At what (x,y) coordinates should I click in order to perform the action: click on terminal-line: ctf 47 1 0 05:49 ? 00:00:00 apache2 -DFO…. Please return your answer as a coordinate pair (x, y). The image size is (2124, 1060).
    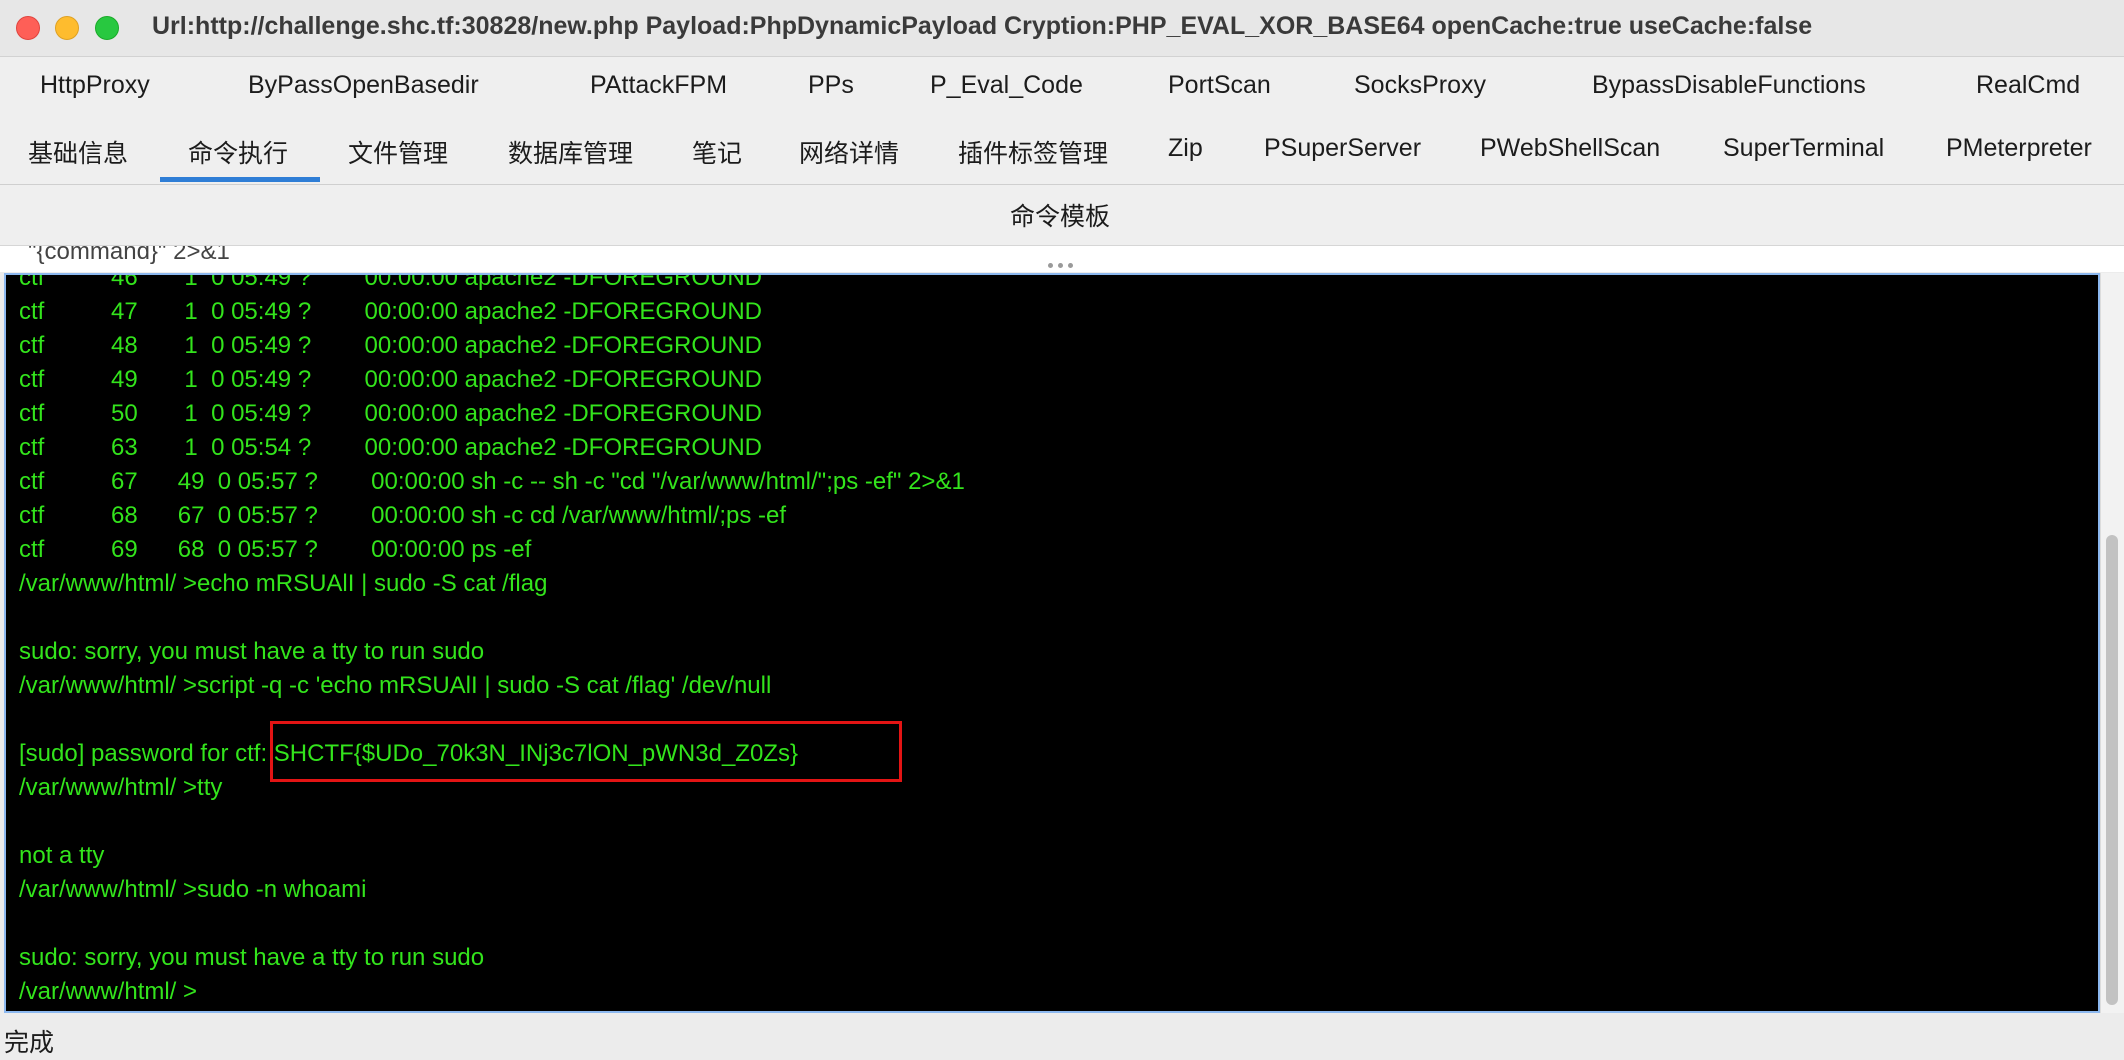
    Looking at the image, I should click on (391, 311).